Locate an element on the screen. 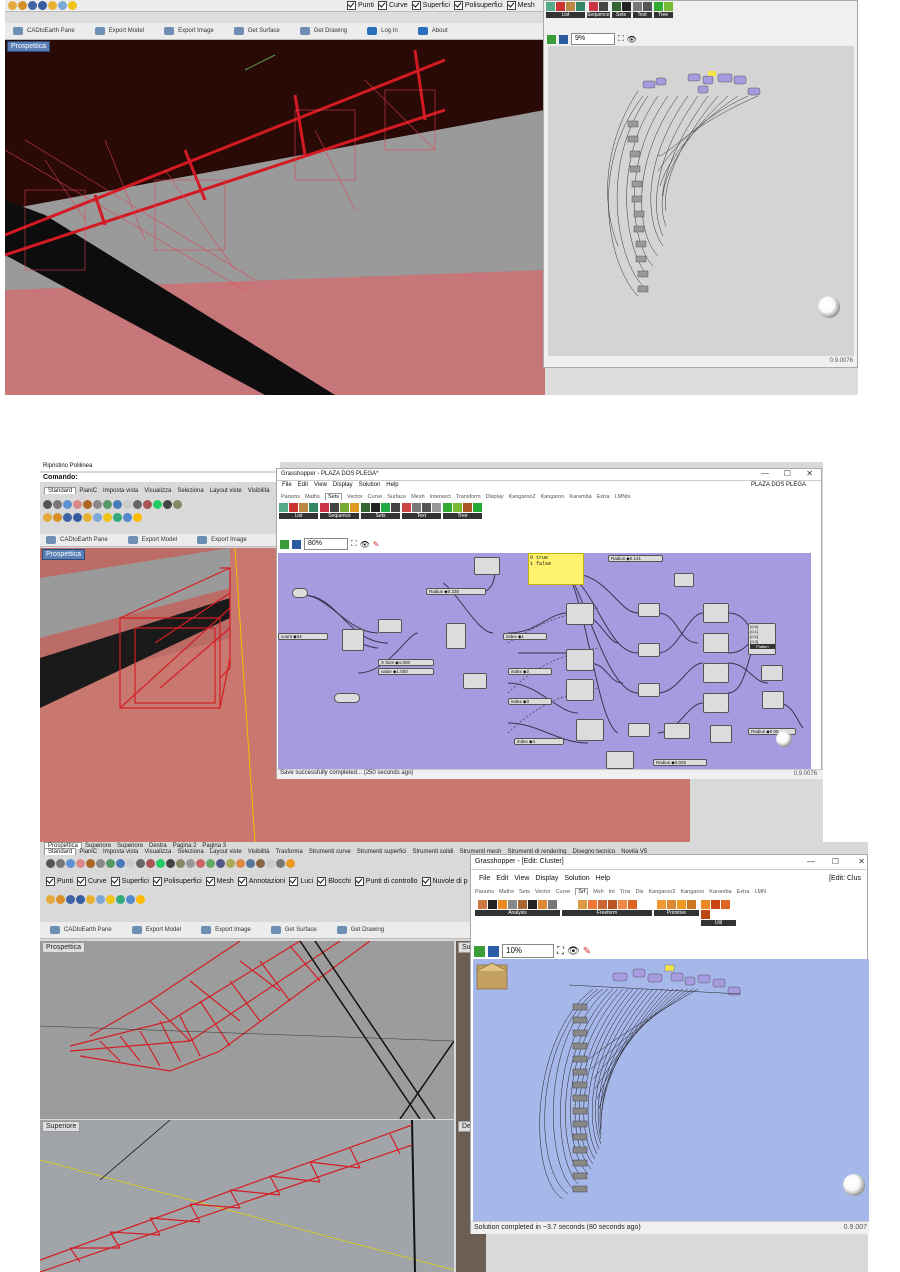 The height and width of the screenshot is (1272, 900). slider-count: count ◆34 is located at coordinates (303, 636).